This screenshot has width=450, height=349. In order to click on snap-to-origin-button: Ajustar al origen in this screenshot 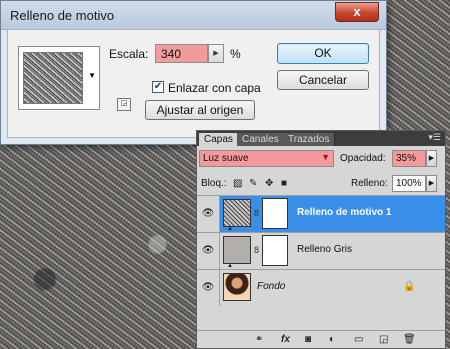, I will do `click(200, 110)`.